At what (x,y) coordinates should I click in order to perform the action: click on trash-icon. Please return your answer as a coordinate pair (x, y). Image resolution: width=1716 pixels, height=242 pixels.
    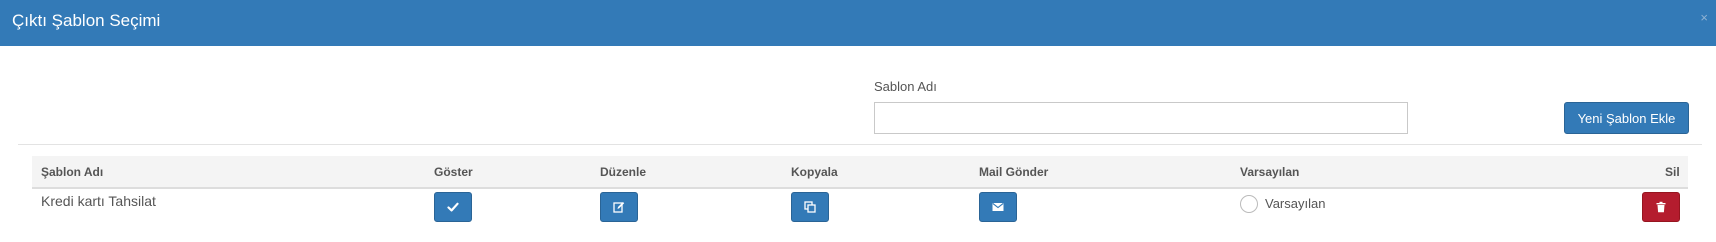
    Looking at the image, I should click on (1661, 207).